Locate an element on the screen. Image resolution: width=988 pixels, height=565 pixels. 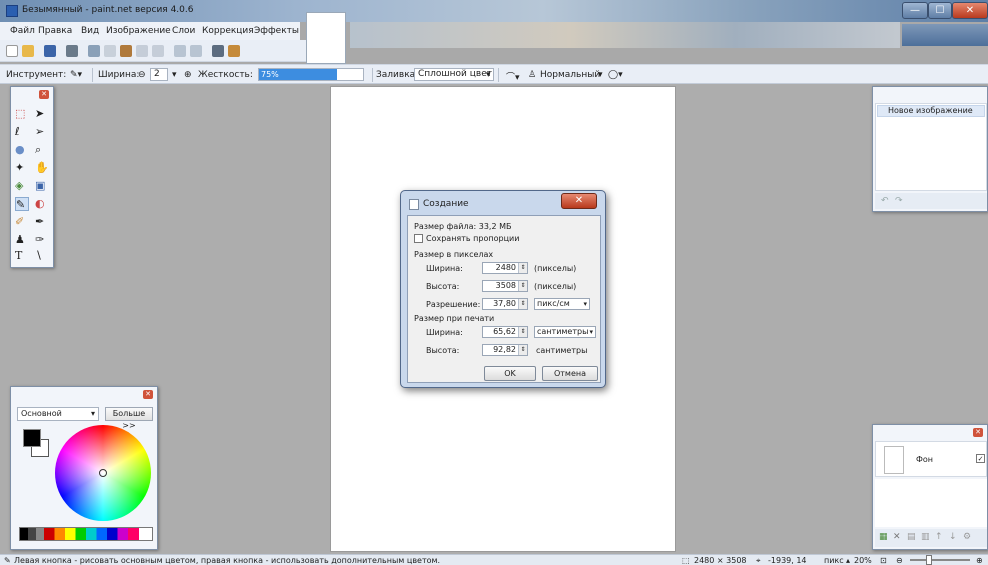
units-select: пикс is located at coordinates (834, 560).